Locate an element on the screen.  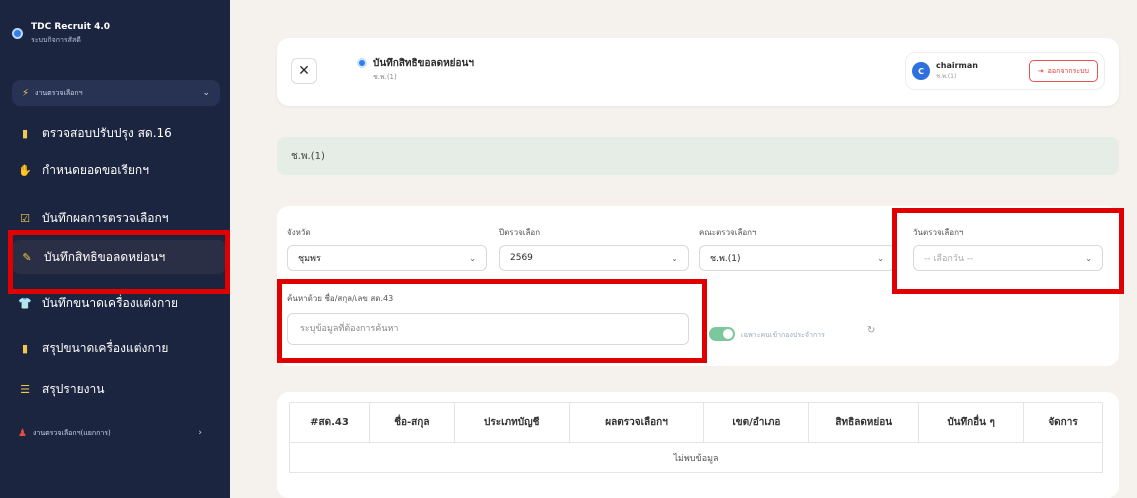
sidebar-item-sd16: ▮ ตรวจสอบปรับปรุง สด.16 is located at coordinates (118, 133).